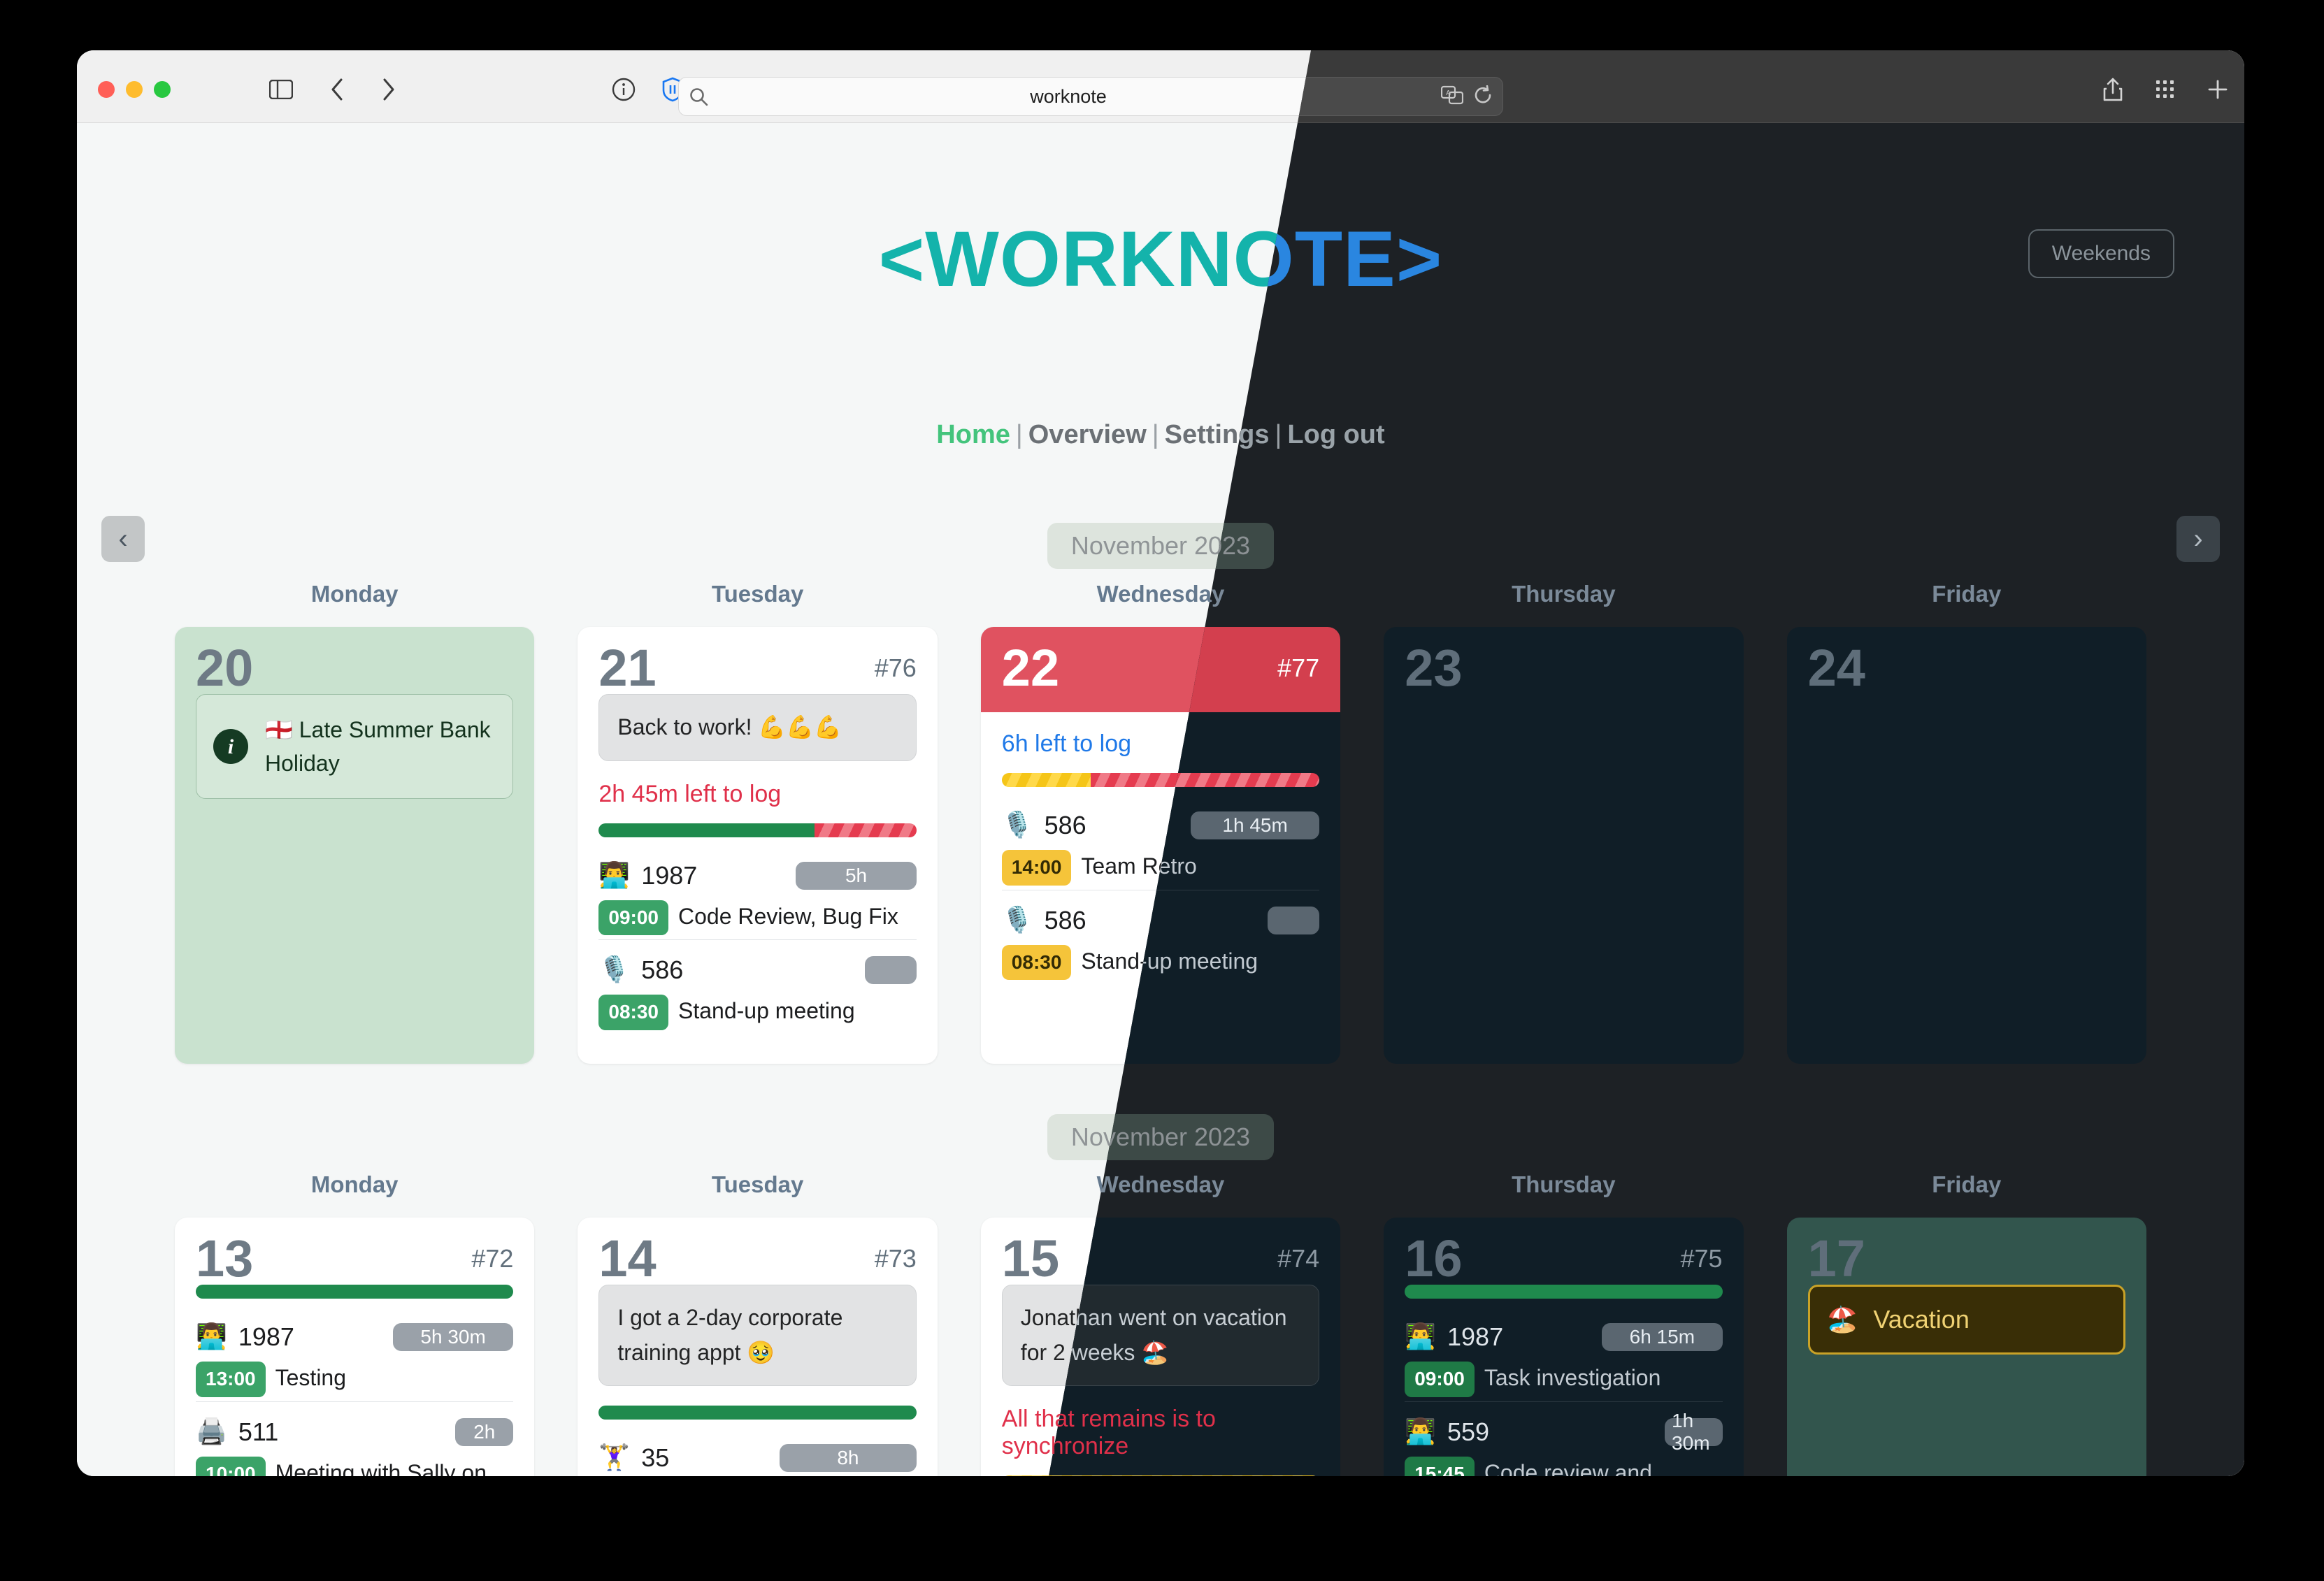  I want to click on week-number-badge: #77, so click(1298, 668).